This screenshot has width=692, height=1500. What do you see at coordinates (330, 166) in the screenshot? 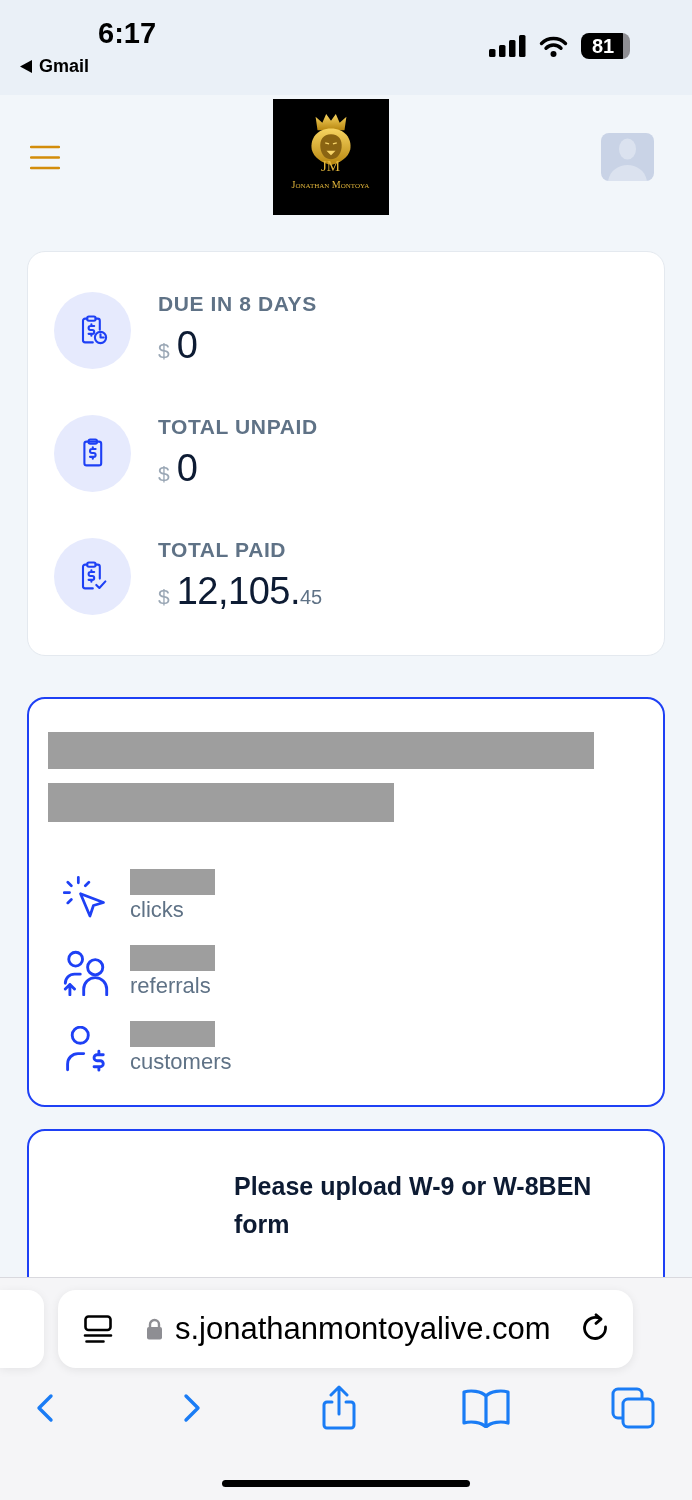
I see `logo-monogram: JM` at bounding box center [330, 166].